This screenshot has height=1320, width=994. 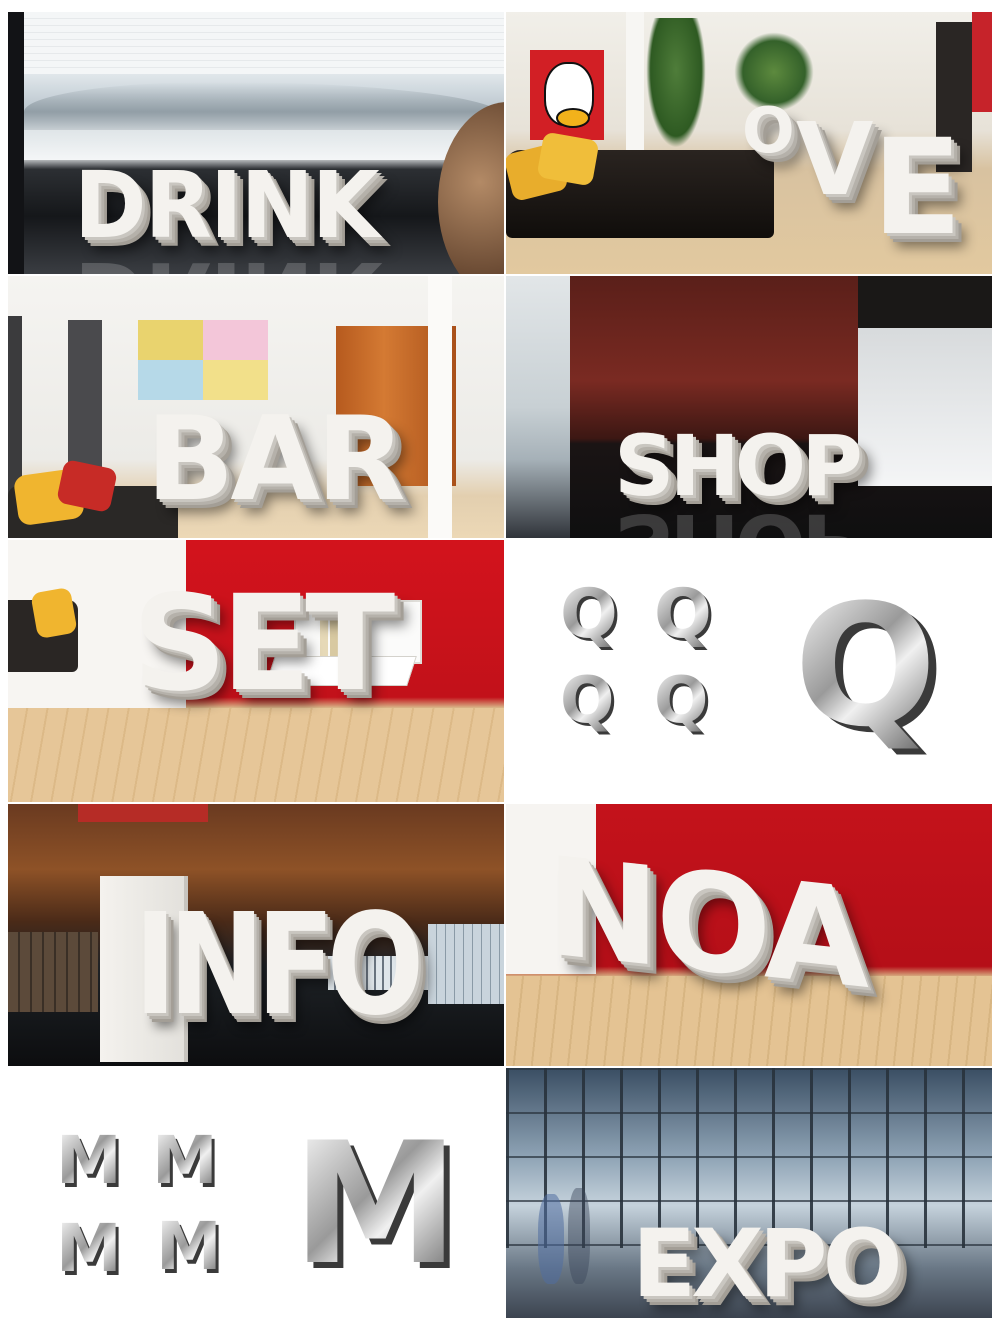 I want to click on love-letter-v: V, so click(x=834, y=159).